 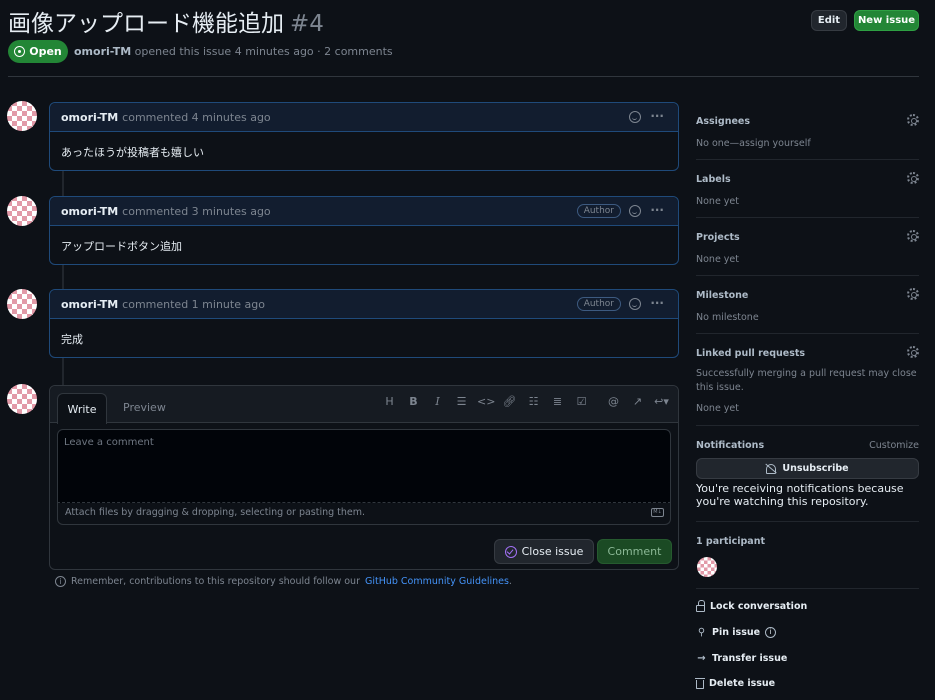 What do you see at coordinates (486, 401) in the screenshot?
I see `code-icon: <>` at bounding box center [486, 401].